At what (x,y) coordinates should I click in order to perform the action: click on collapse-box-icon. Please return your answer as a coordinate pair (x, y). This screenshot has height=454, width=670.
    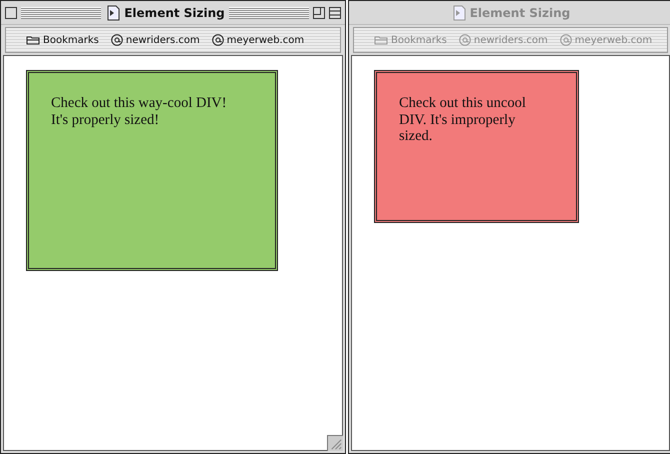
    Looking at the image, I should click on (335, 12).